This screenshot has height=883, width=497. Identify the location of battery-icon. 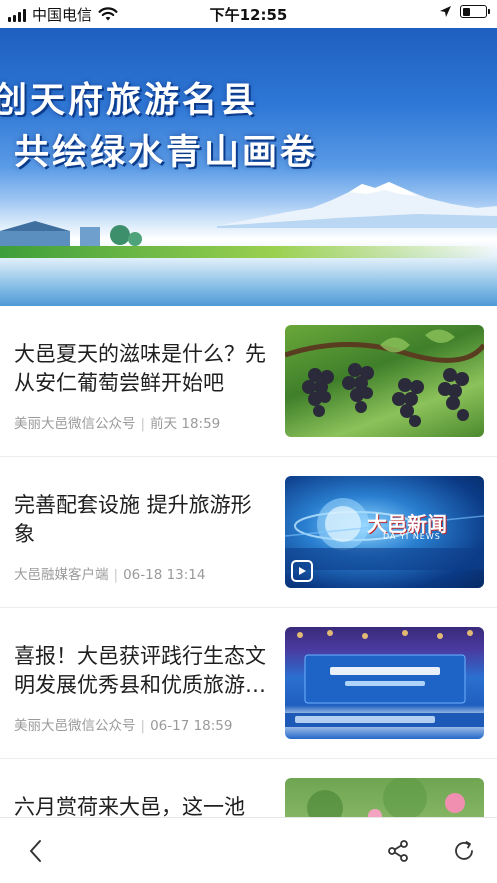
(475, 11).